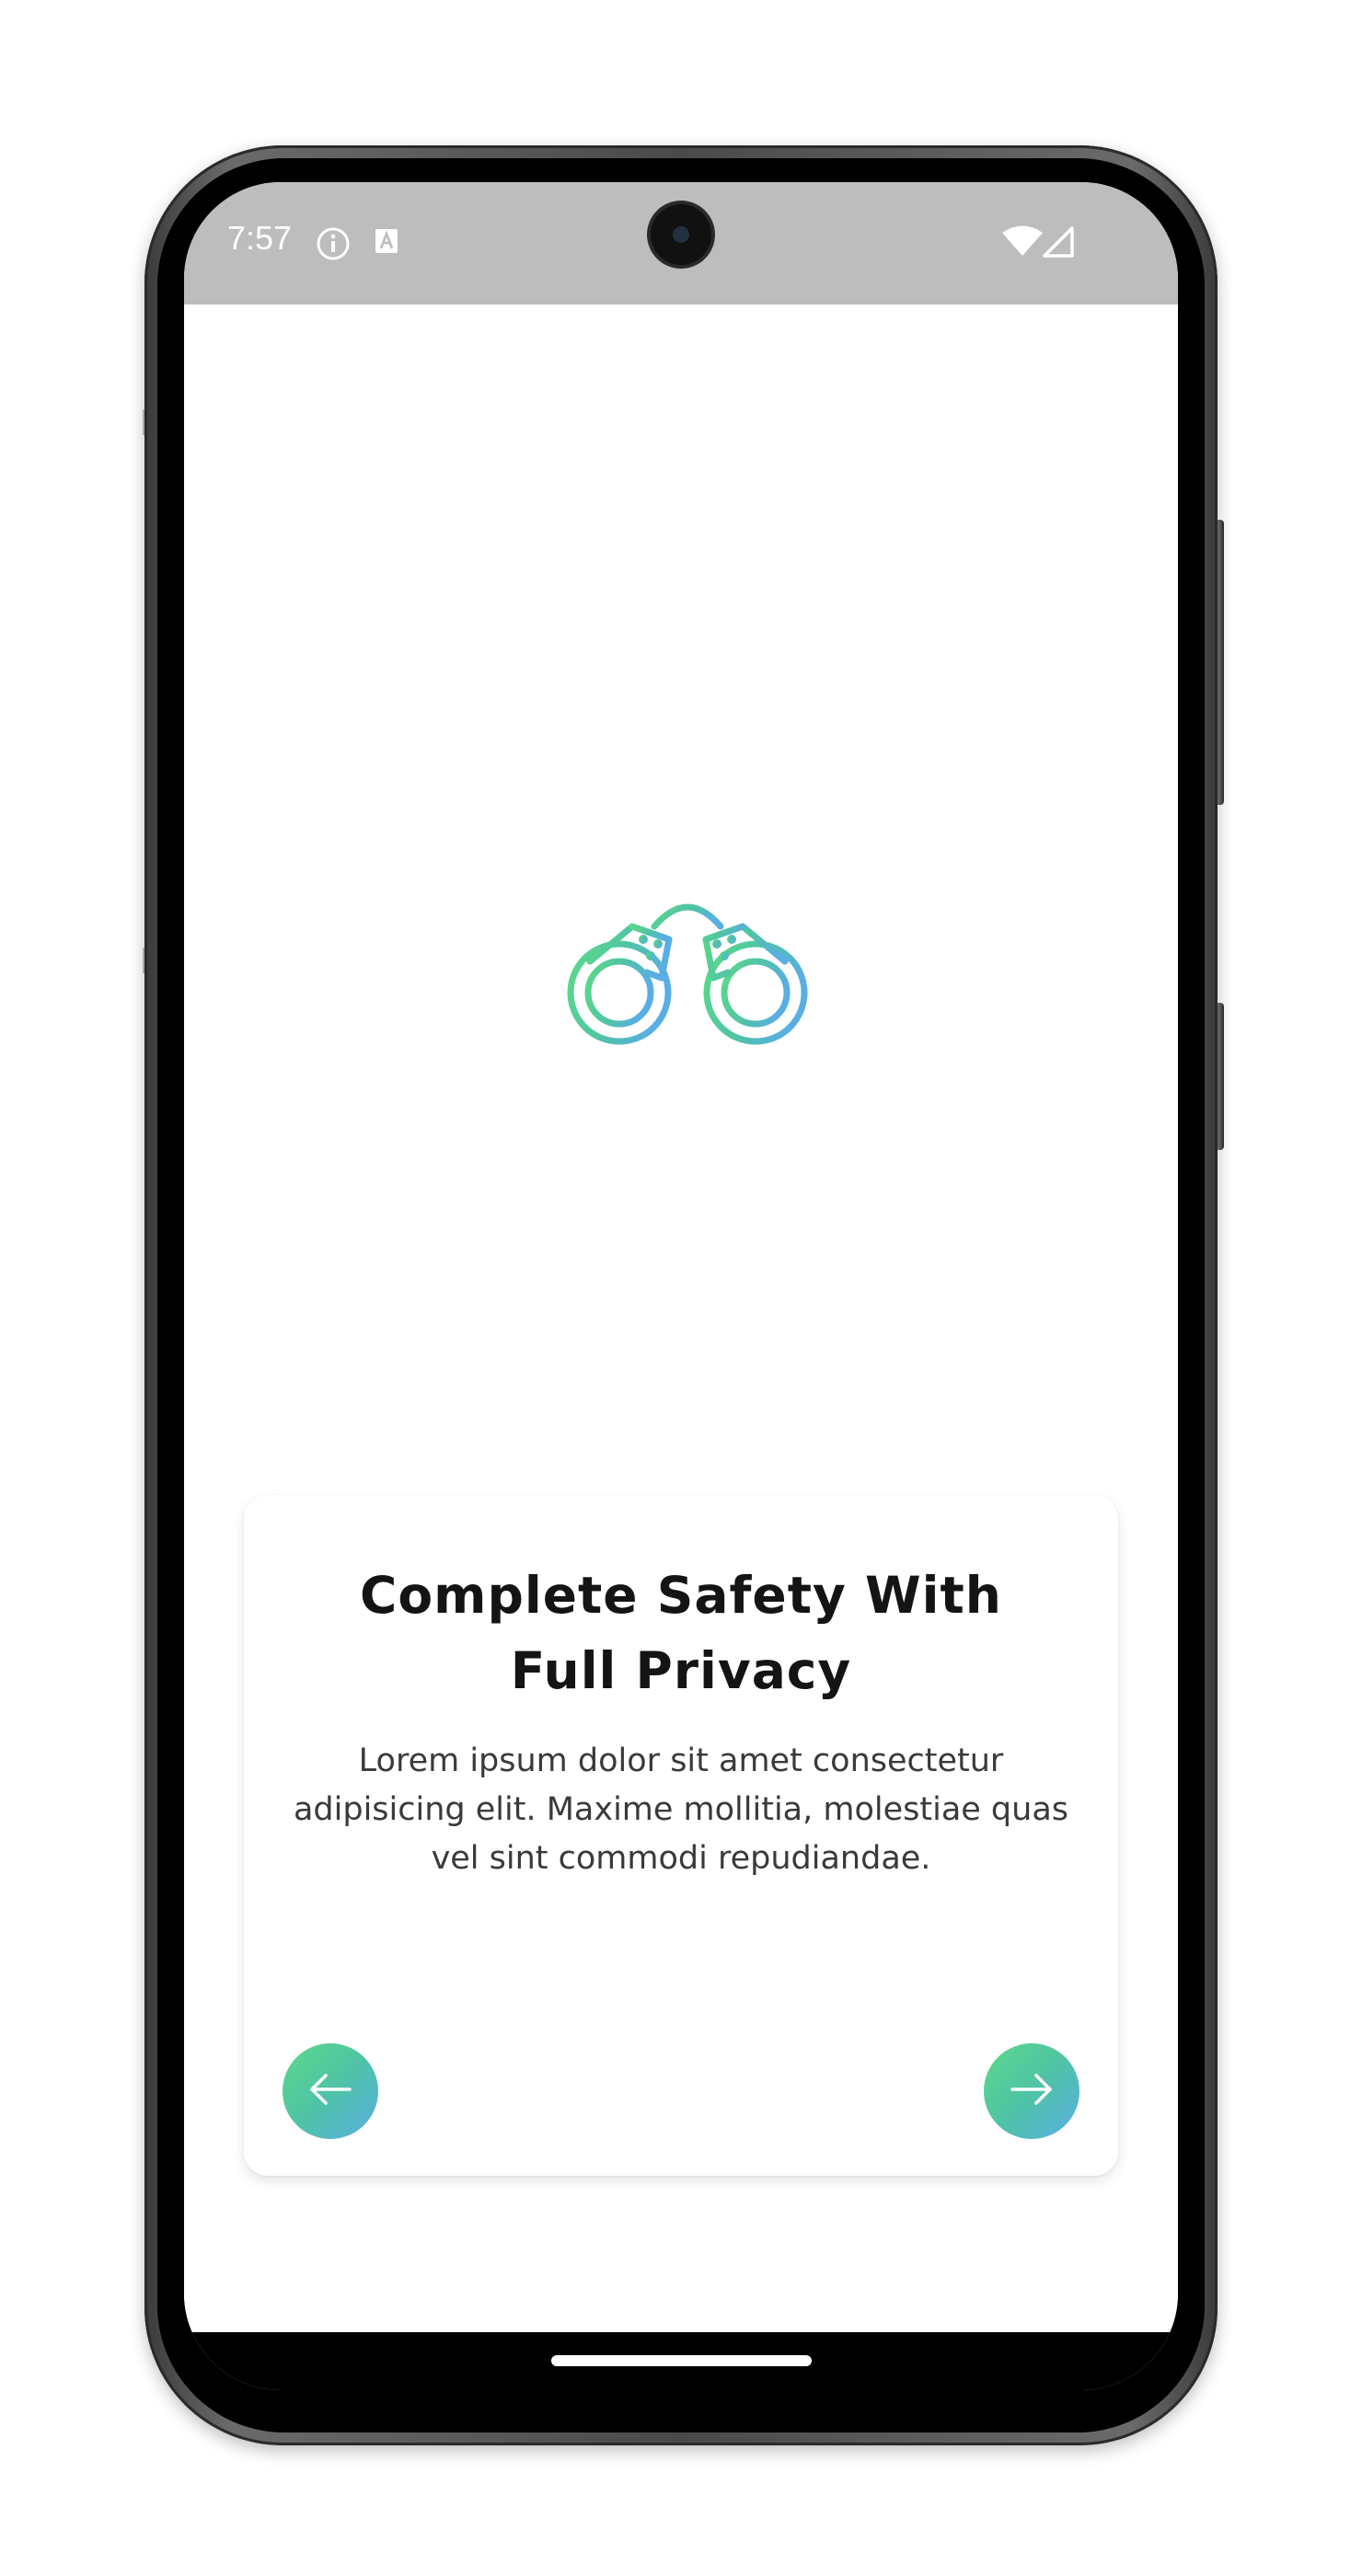  I want to click on handcuffs-icon, so click(687, 972).